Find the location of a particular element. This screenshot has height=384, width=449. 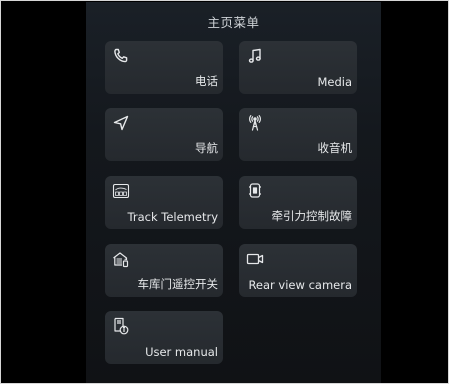

menu-tile-phone: 电话 is located at coordinates (164, 67).